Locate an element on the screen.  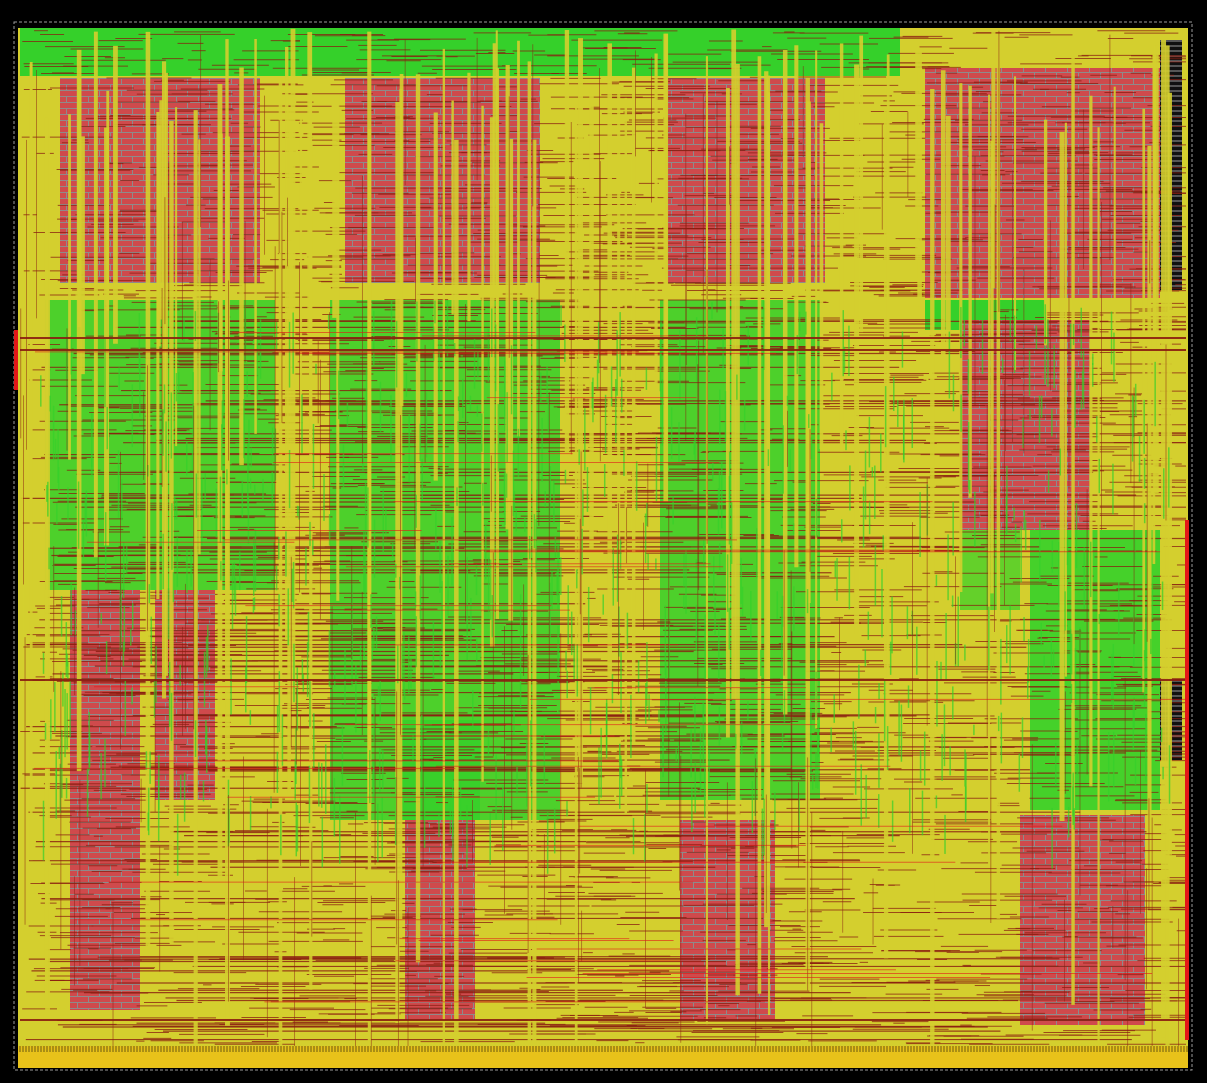
congestion-region-top is located at coordinates (460, 52).